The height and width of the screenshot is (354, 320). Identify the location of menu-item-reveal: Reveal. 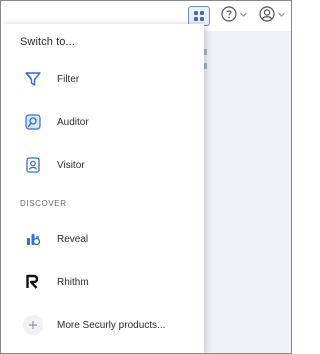
(110, 239).